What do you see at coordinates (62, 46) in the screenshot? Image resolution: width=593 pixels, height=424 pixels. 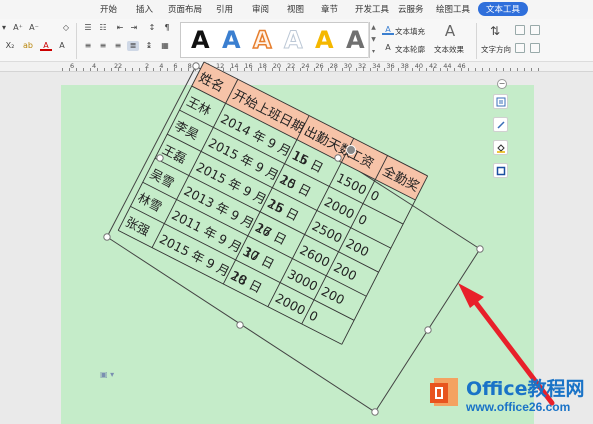 I see `char-shading-icon: A` at bounding box center [62, 46].